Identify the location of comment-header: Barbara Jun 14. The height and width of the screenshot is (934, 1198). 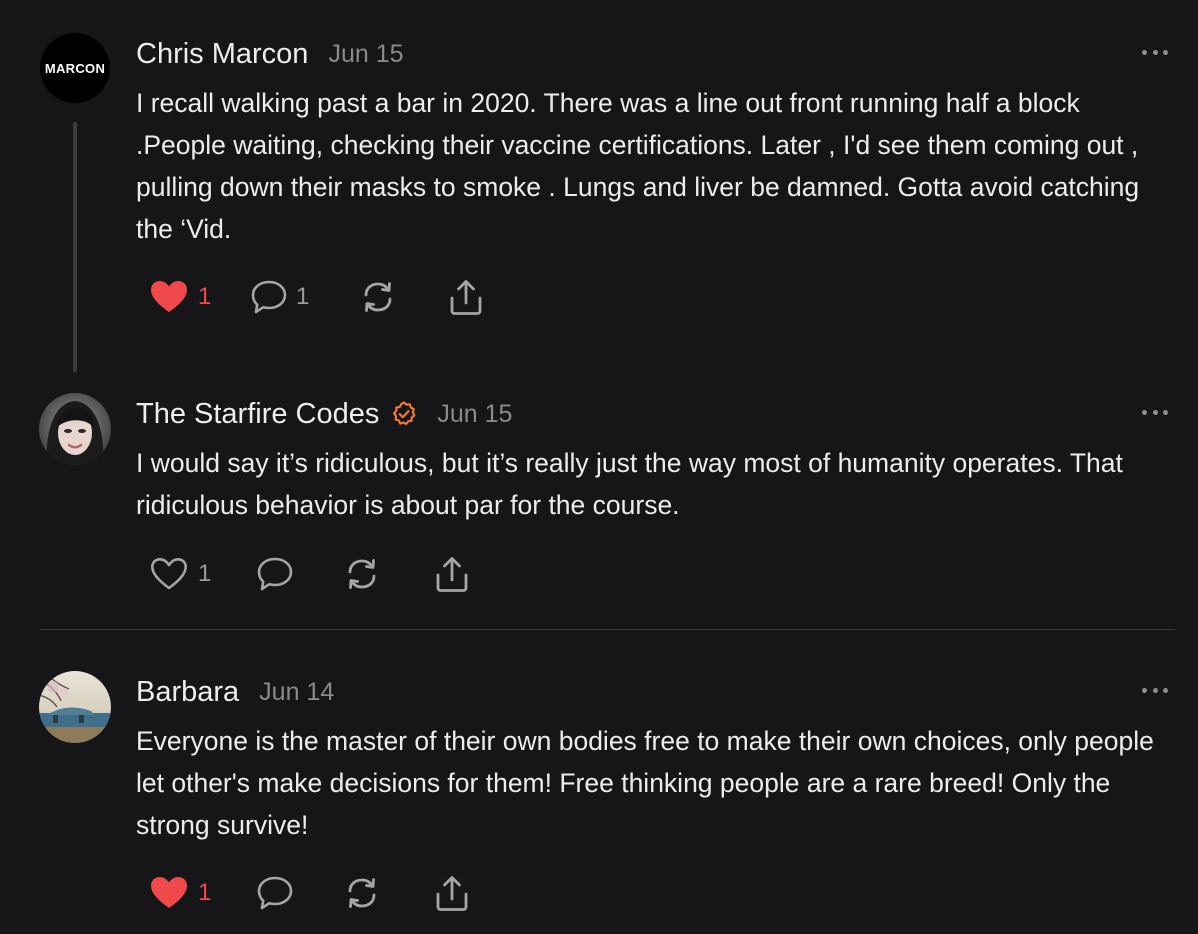
(235, 692).